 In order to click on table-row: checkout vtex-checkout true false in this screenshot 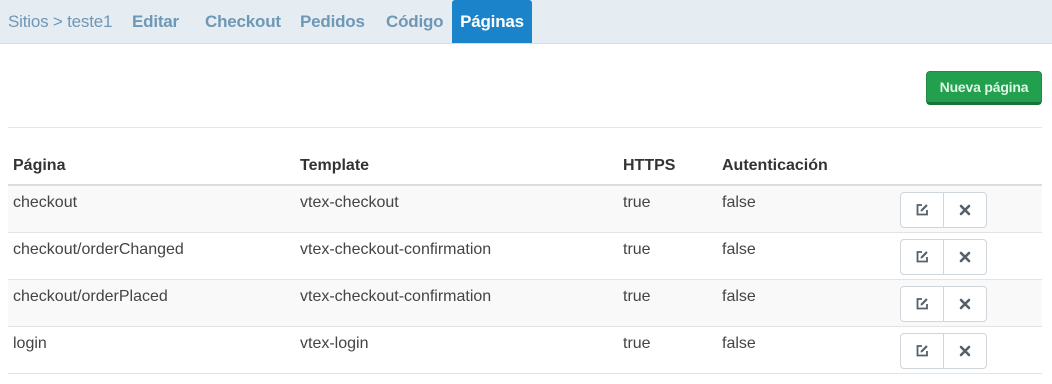, I will do `click(525, 209)`.